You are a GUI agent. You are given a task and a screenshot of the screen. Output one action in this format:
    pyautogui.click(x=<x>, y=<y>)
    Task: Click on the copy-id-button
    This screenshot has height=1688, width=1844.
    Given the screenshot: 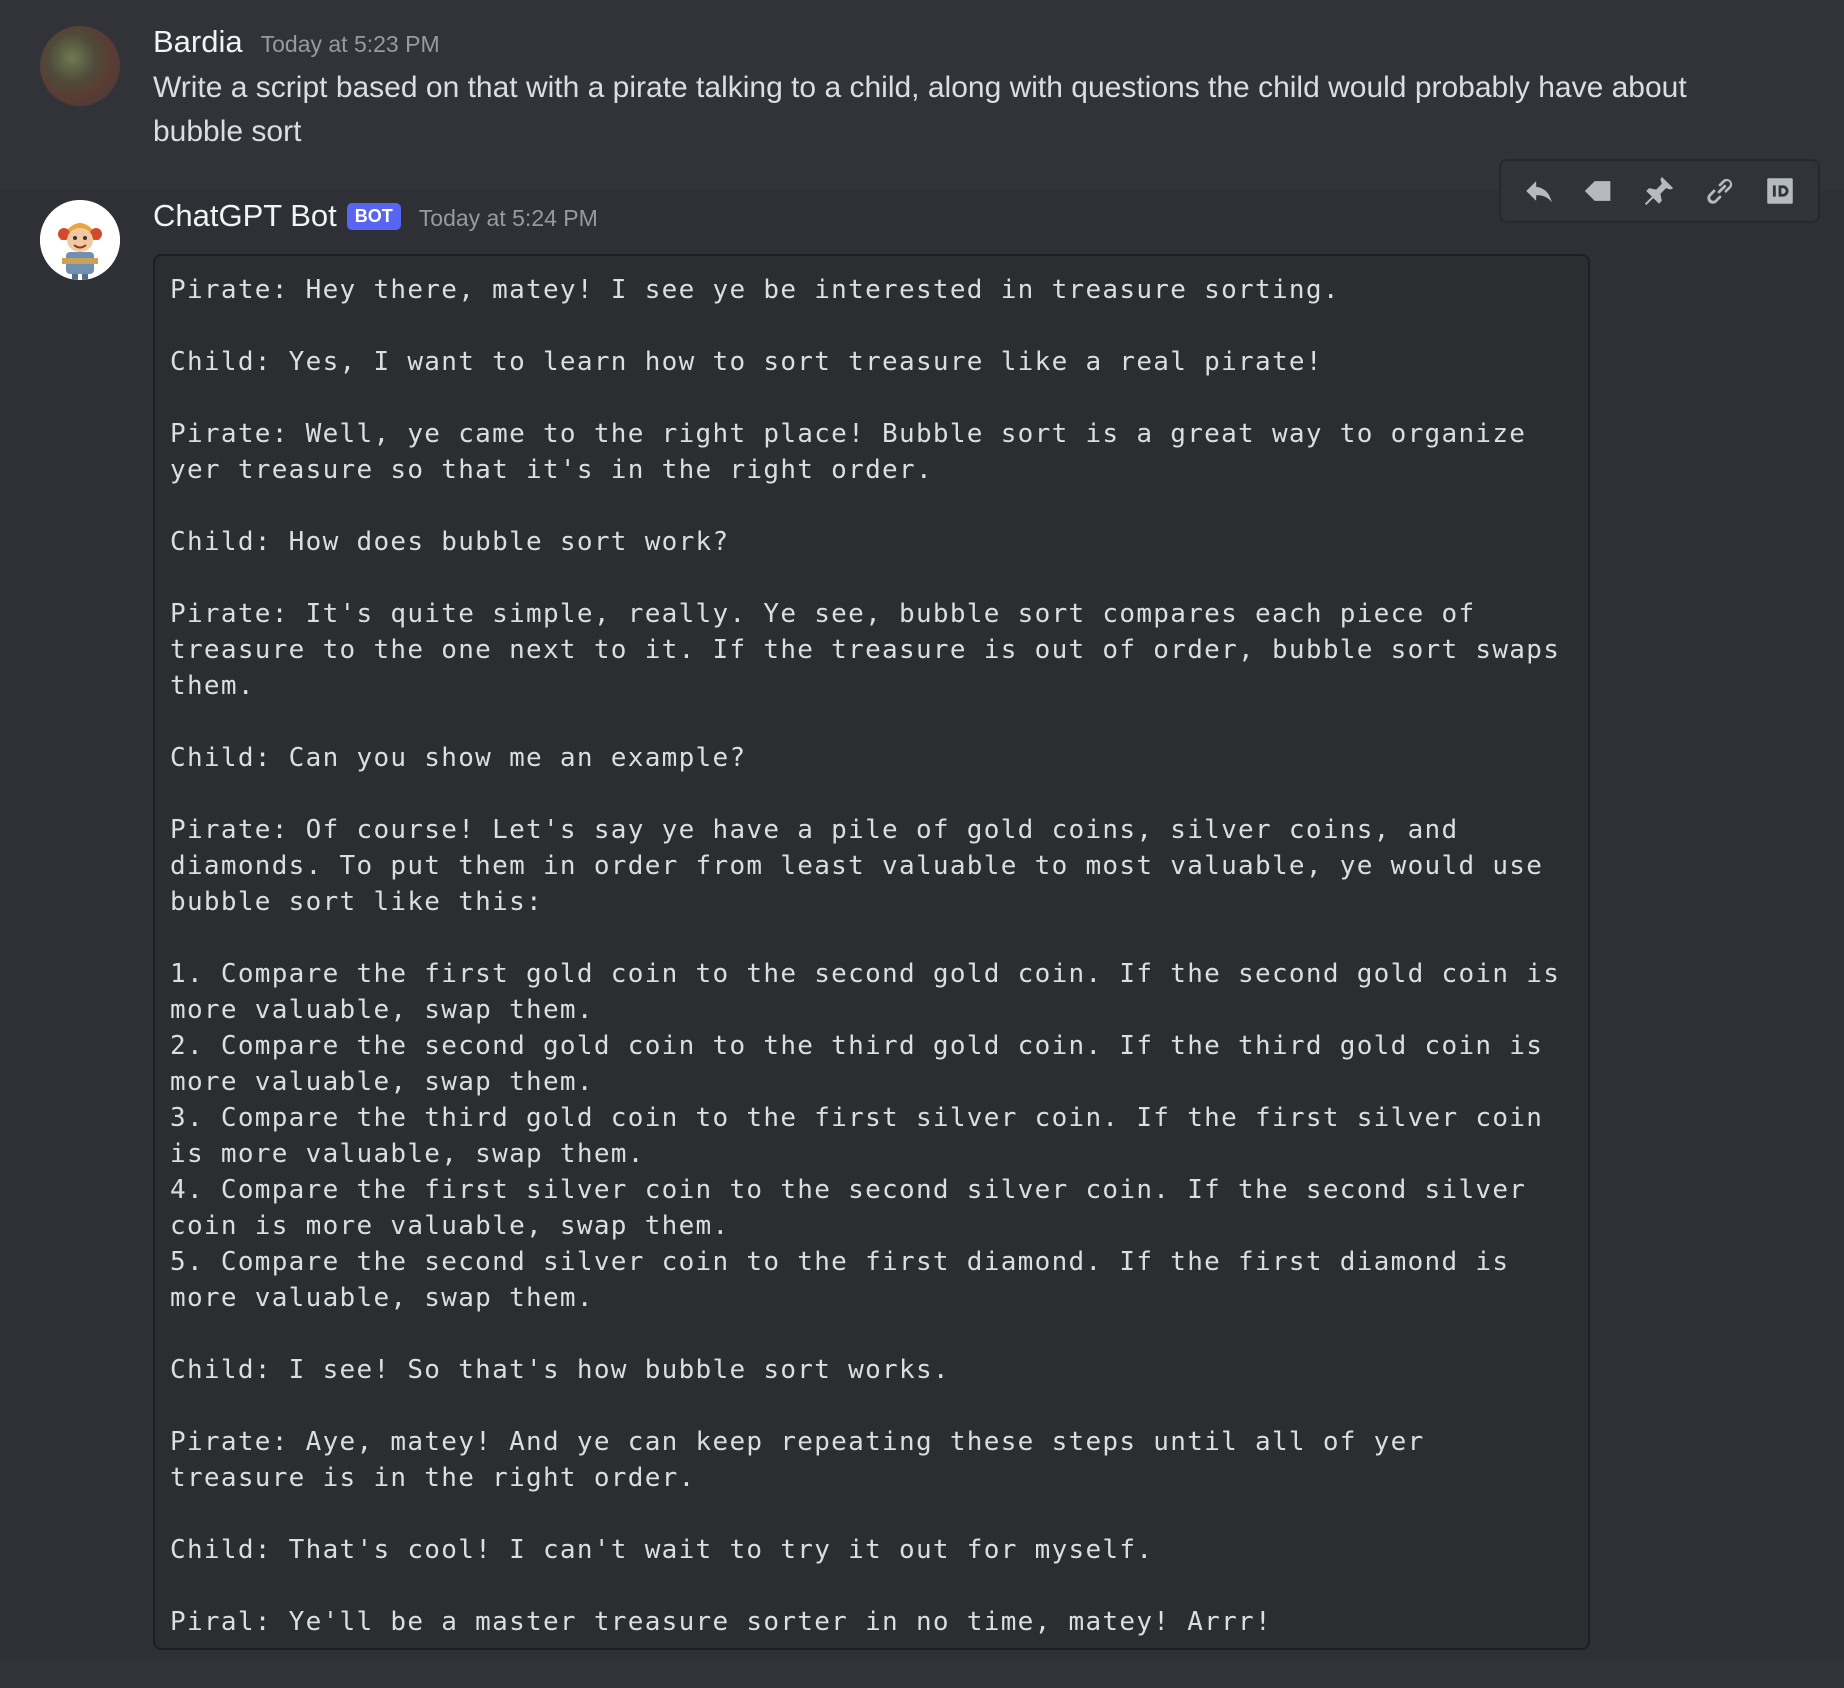 What is the action you would take?
    pyautogui.click(x=1780, y=191)
    